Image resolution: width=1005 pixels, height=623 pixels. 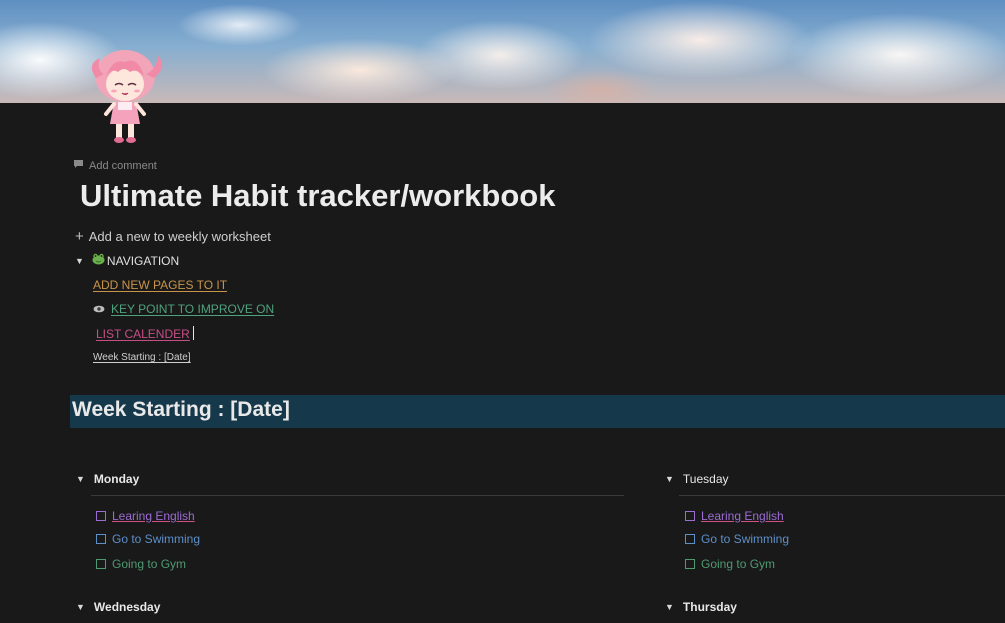 I want to click on toggle-wednesday: ▼ Wednesday, so click(x=118, y=607).